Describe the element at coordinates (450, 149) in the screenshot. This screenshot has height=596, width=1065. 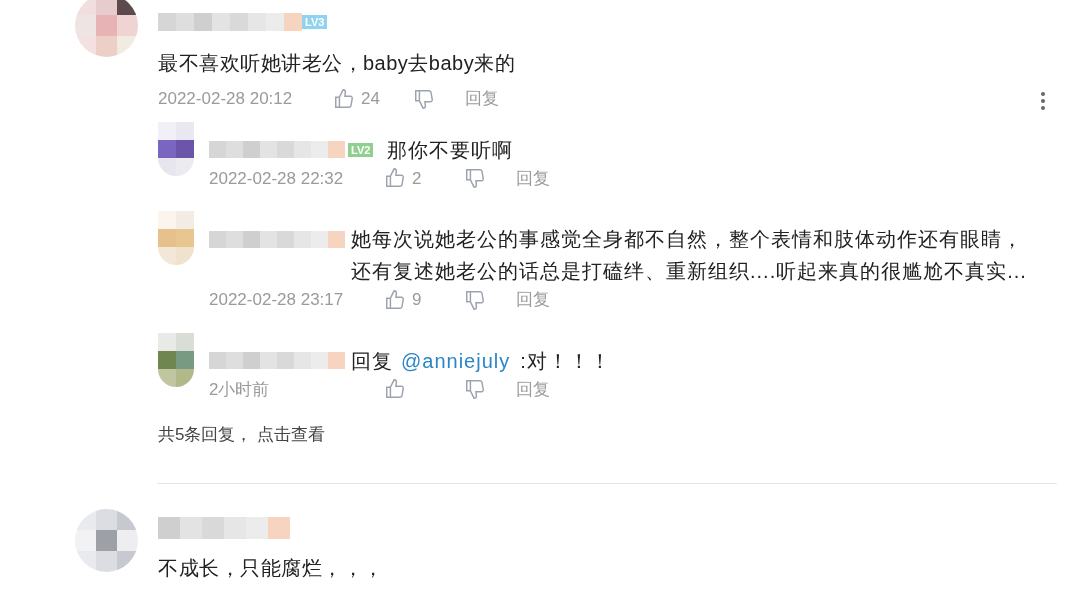
I see `reply-text: 那你不要听啊` at that location.